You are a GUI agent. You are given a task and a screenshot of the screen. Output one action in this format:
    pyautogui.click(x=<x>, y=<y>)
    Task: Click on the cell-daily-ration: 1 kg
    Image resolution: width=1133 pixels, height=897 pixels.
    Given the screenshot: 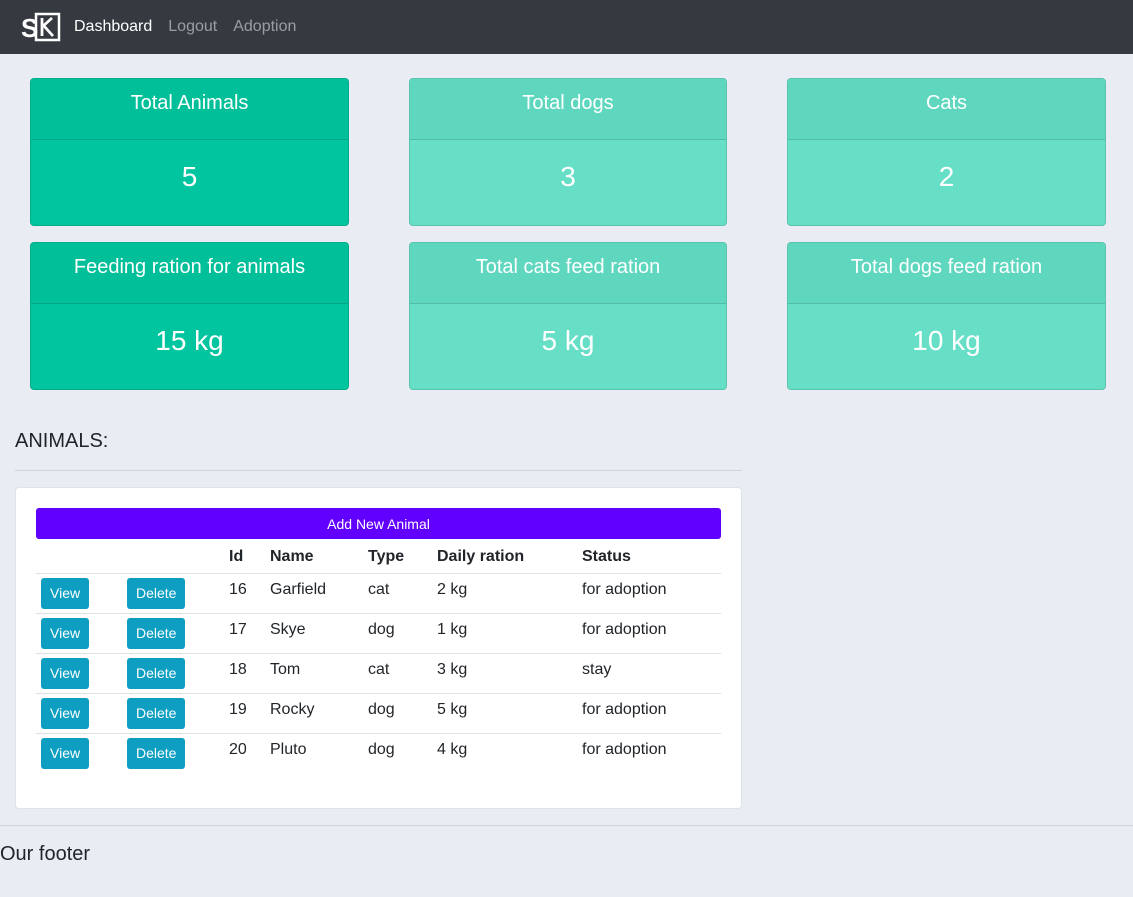 What is the action you would take?
    pyautogui.click(x=504, y=633)
    